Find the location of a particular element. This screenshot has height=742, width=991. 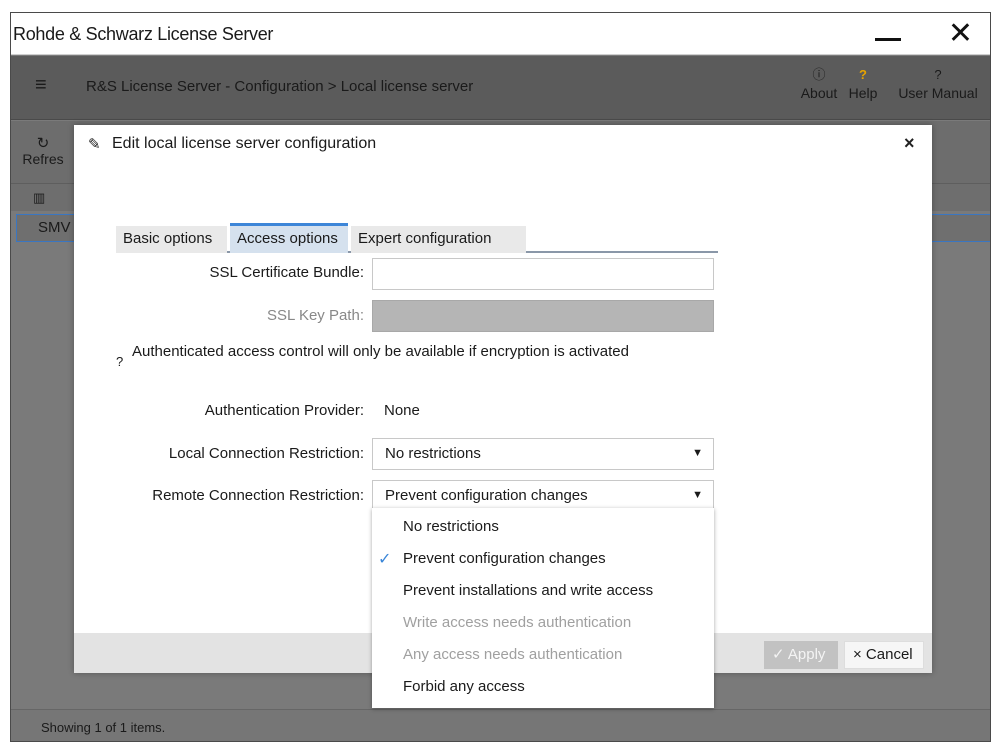

pencil-icon: ✎ is located at coordinates (94, 144).